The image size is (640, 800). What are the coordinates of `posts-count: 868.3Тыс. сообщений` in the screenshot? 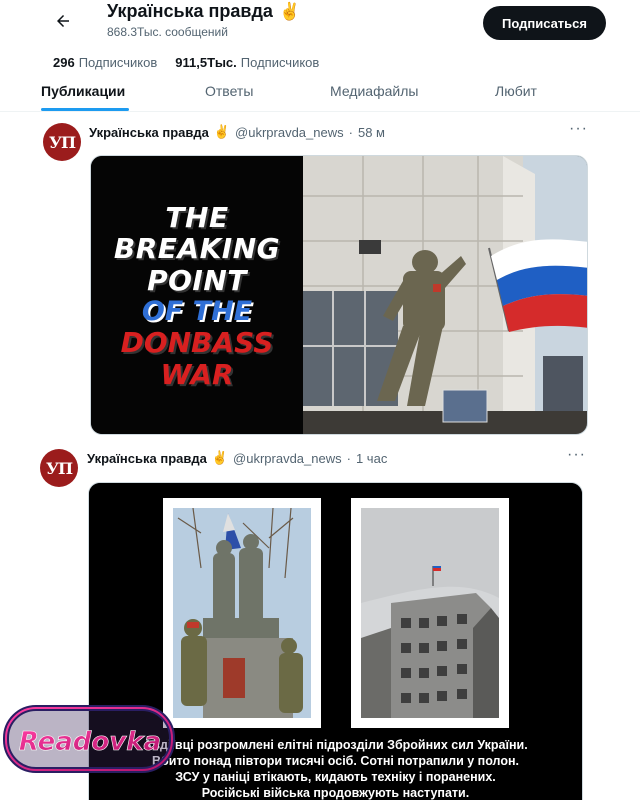 It's located at (167, 32).